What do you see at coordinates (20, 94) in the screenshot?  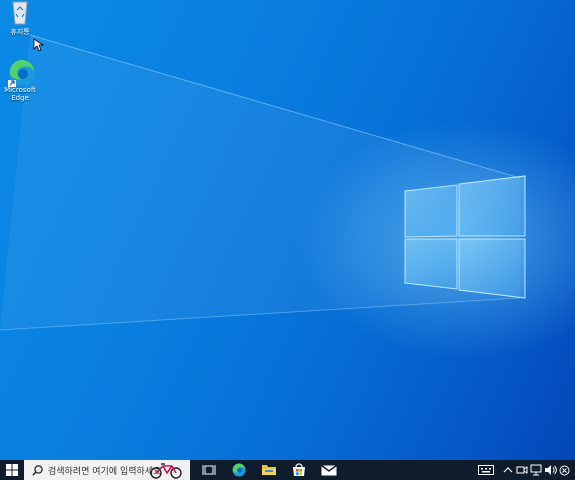 I see `desktop-icon-label: Microsoft Edge` at bounding box center [20, 94].